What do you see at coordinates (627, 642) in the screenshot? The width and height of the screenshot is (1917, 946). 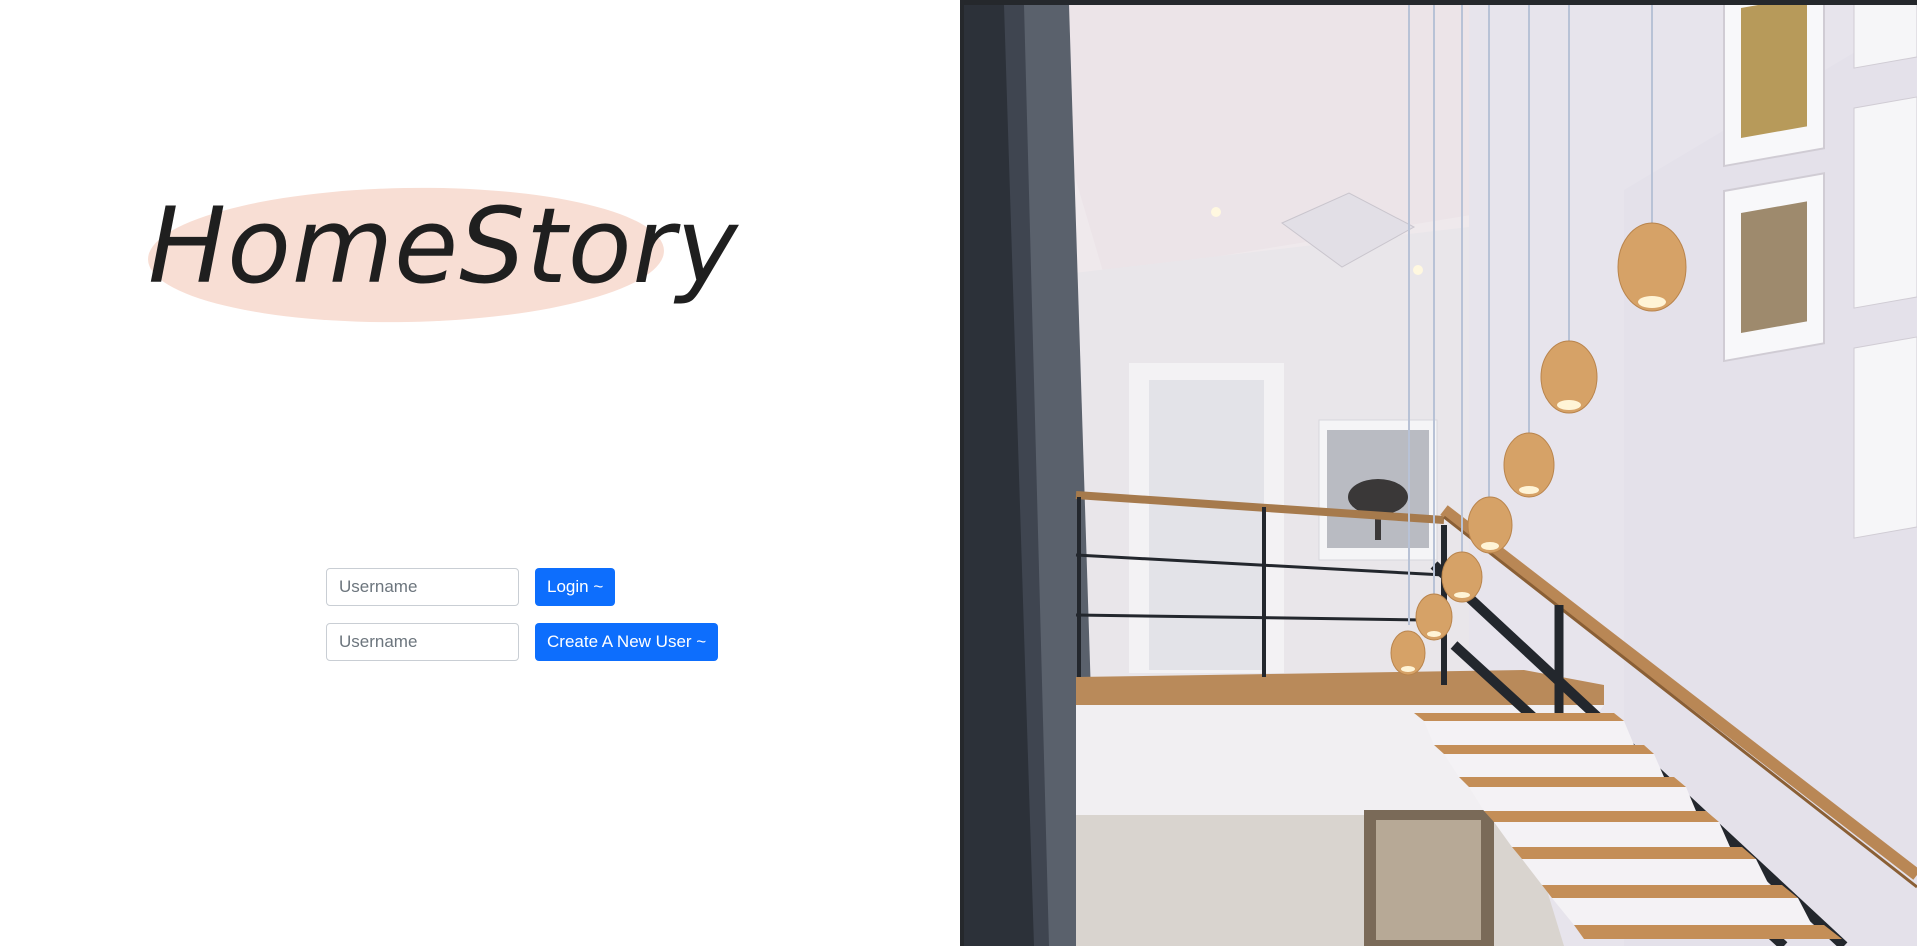 I see `create-user-button: Create A New User ~` at bounding box center [627, 642].